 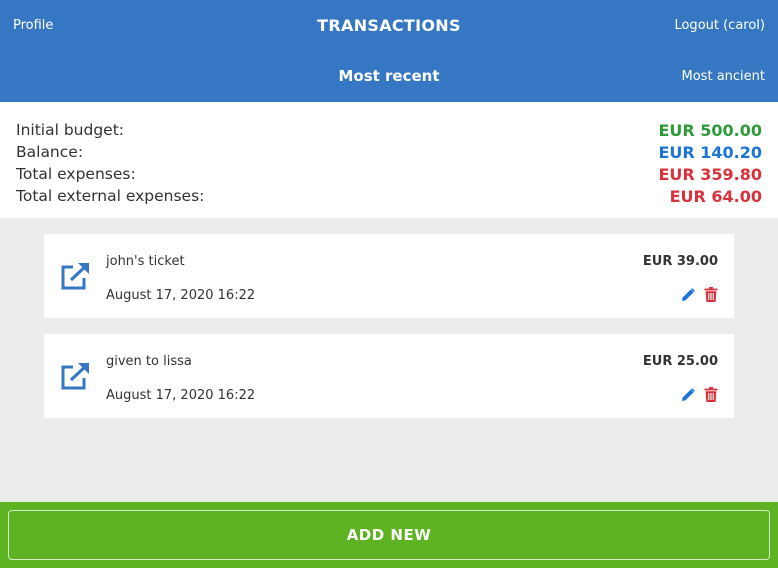 What do you see at coordinates (149, 361) in the screenshot?
I see `transaction-description: given to lissa` at bounding box center [149, 361].